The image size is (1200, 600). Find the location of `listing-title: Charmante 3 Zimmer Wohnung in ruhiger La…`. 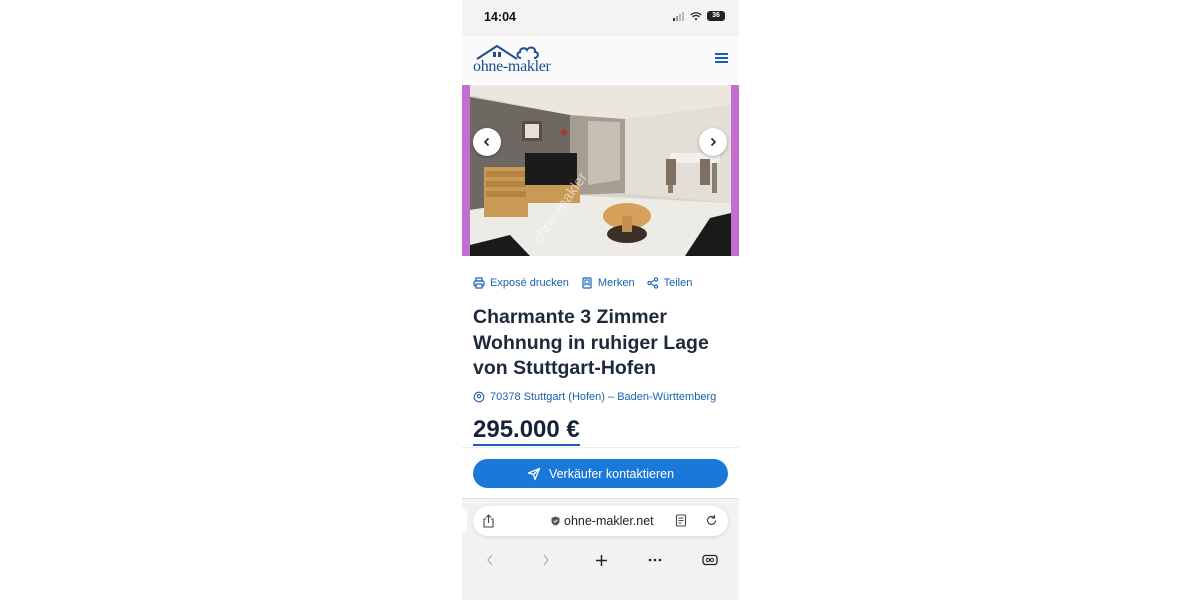

listing-title: Charmante 3 Zimmer Wohnung in ruhiger La… is located at coordinates (591, 342).